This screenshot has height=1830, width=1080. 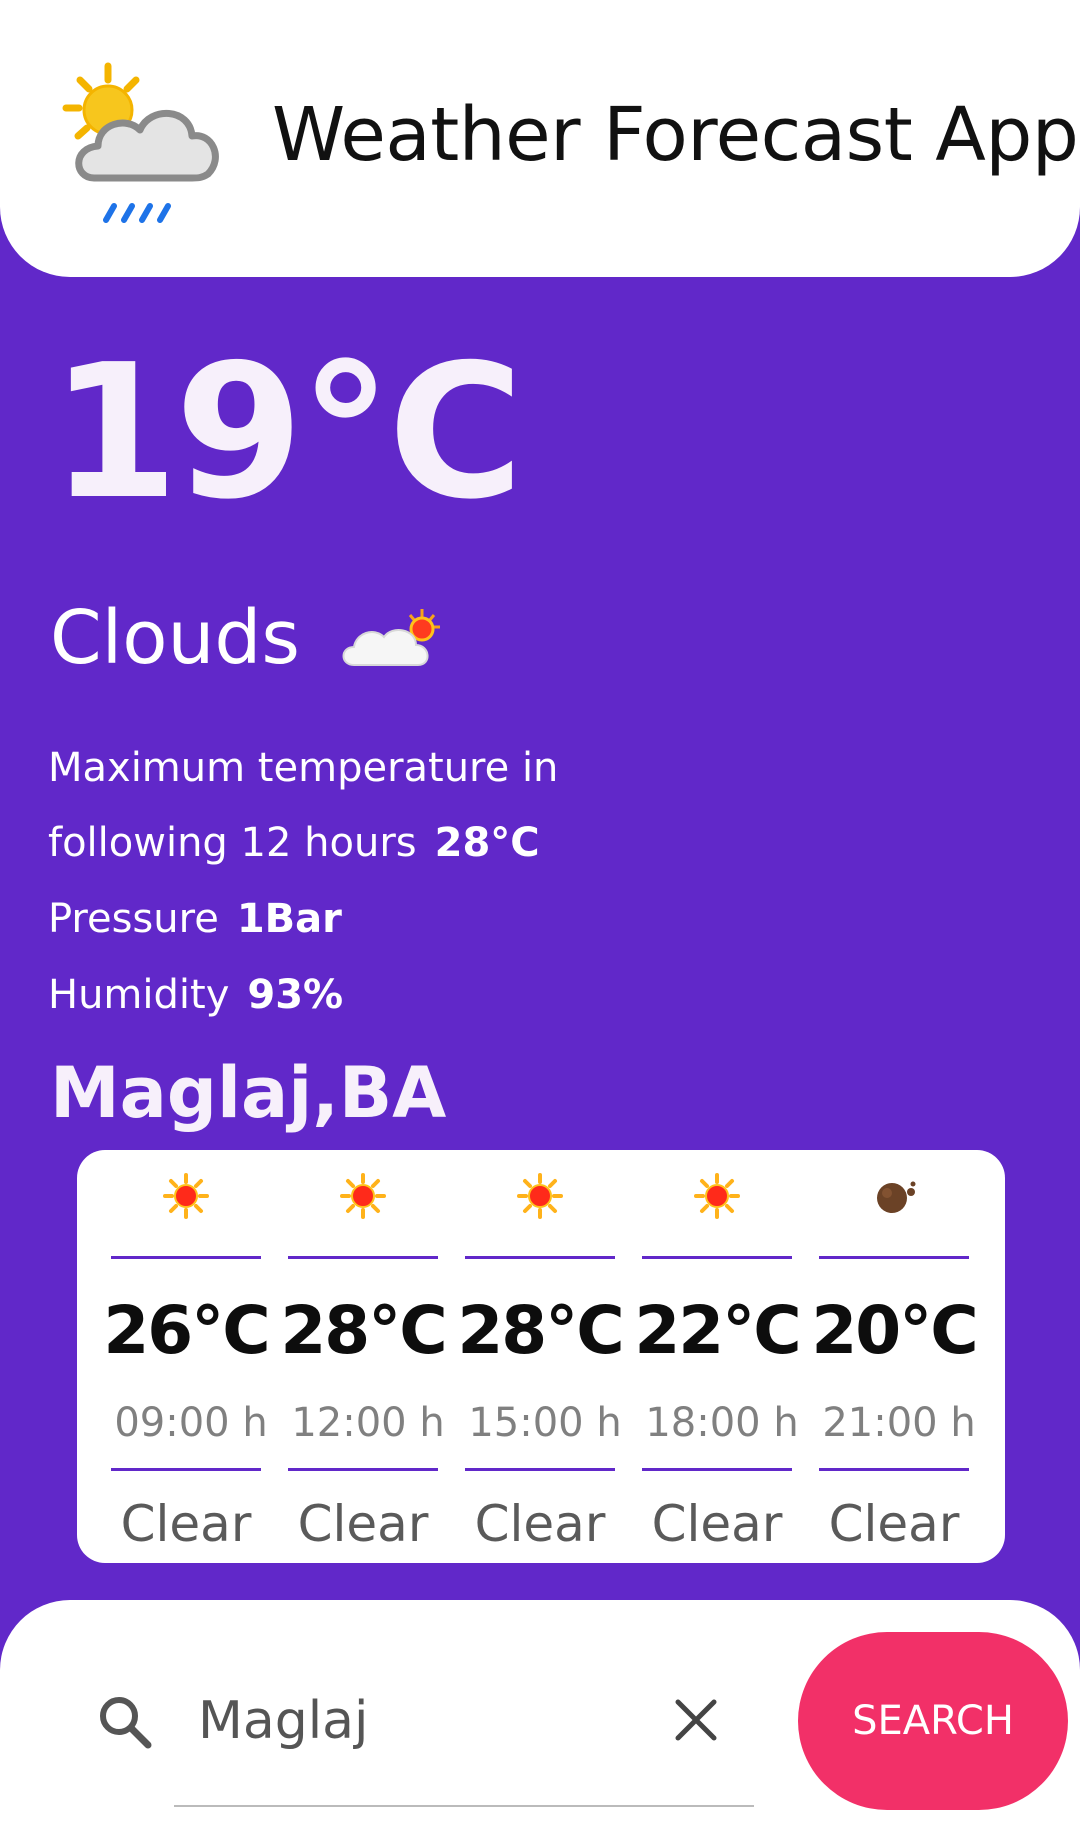 I want to click on humidity-label: Humidity, so click(x=139, y=995).